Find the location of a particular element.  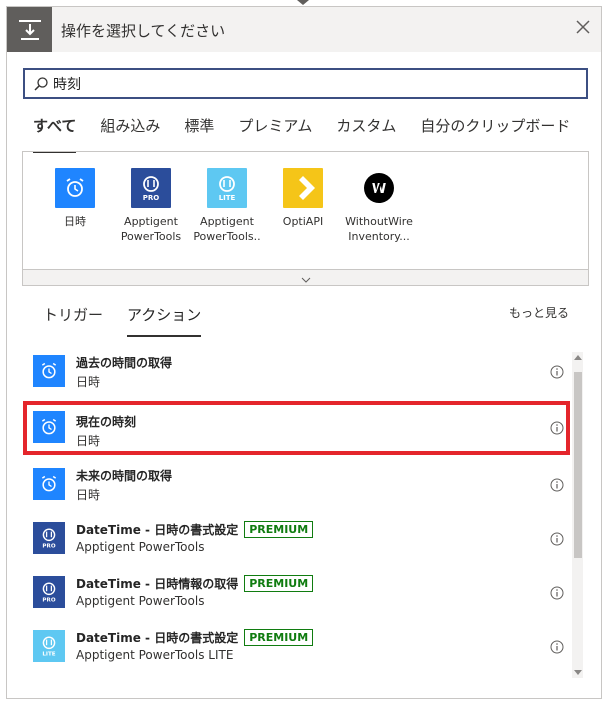

action-row-get-past-time: 過去の時間の取得 日時 is located at coordinates (296, 372).